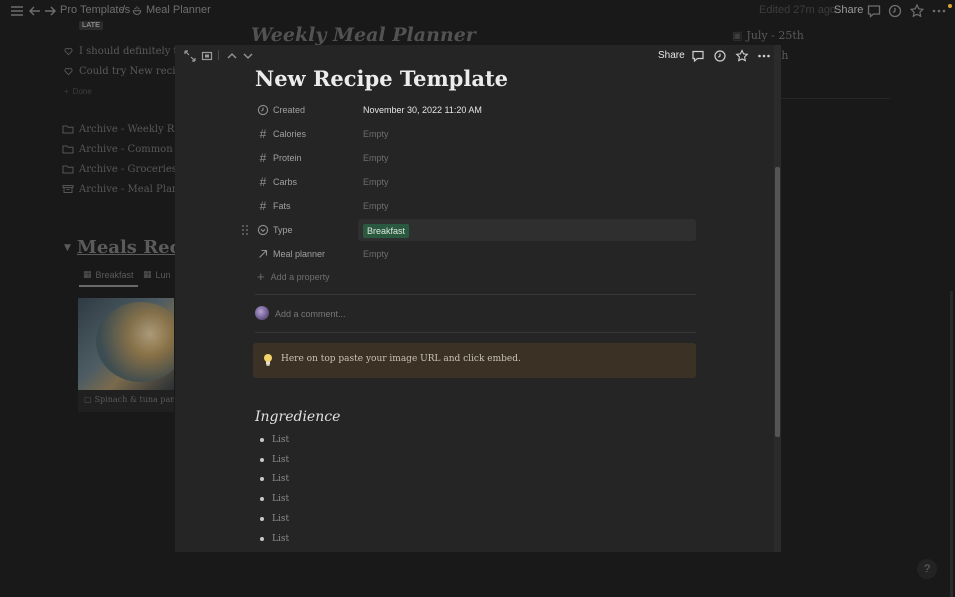 The width and height of the screenshot is (955, 597). I want to click on add-property-button: + Add a property, so click(293, 276).